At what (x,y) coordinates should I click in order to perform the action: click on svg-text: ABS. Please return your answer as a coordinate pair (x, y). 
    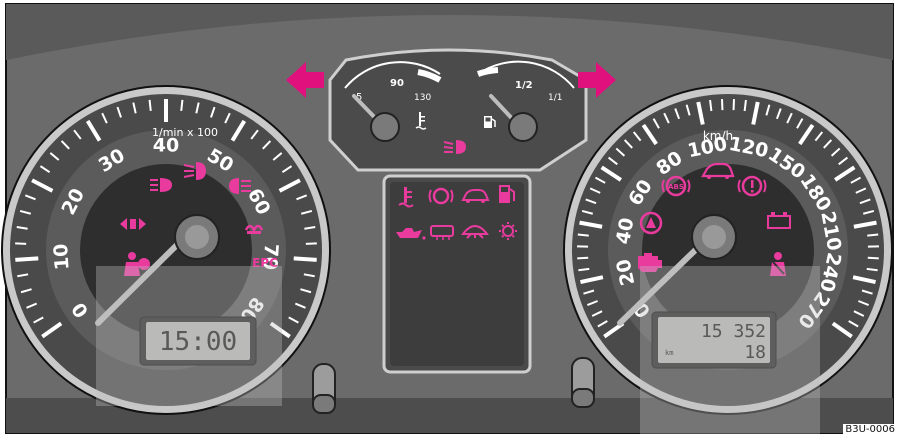
    Looking at the image, I should click on (676, 187).